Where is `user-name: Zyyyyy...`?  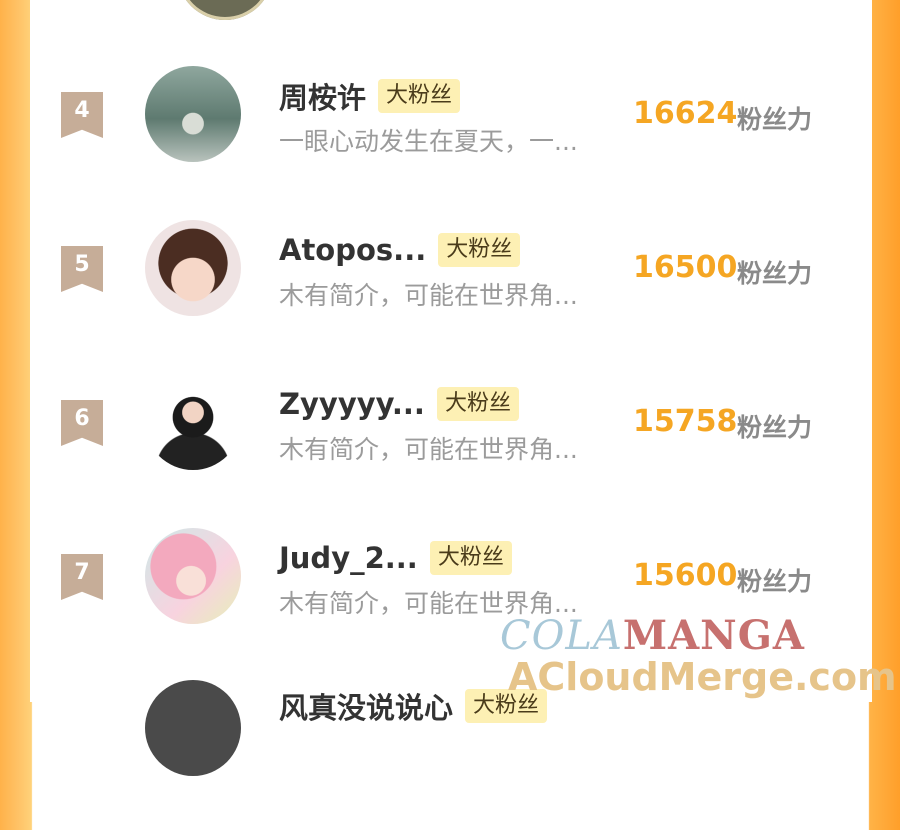 user-name: Zyyyyy... is located at coordinates (352, 404).